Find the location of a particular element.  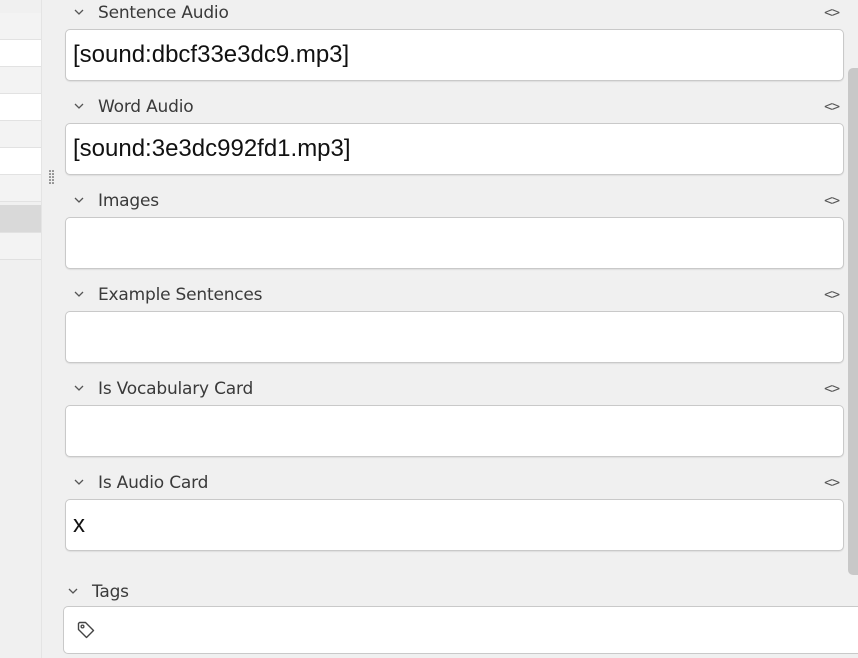

tags-header: Tags is located at coordinates (209, 592).